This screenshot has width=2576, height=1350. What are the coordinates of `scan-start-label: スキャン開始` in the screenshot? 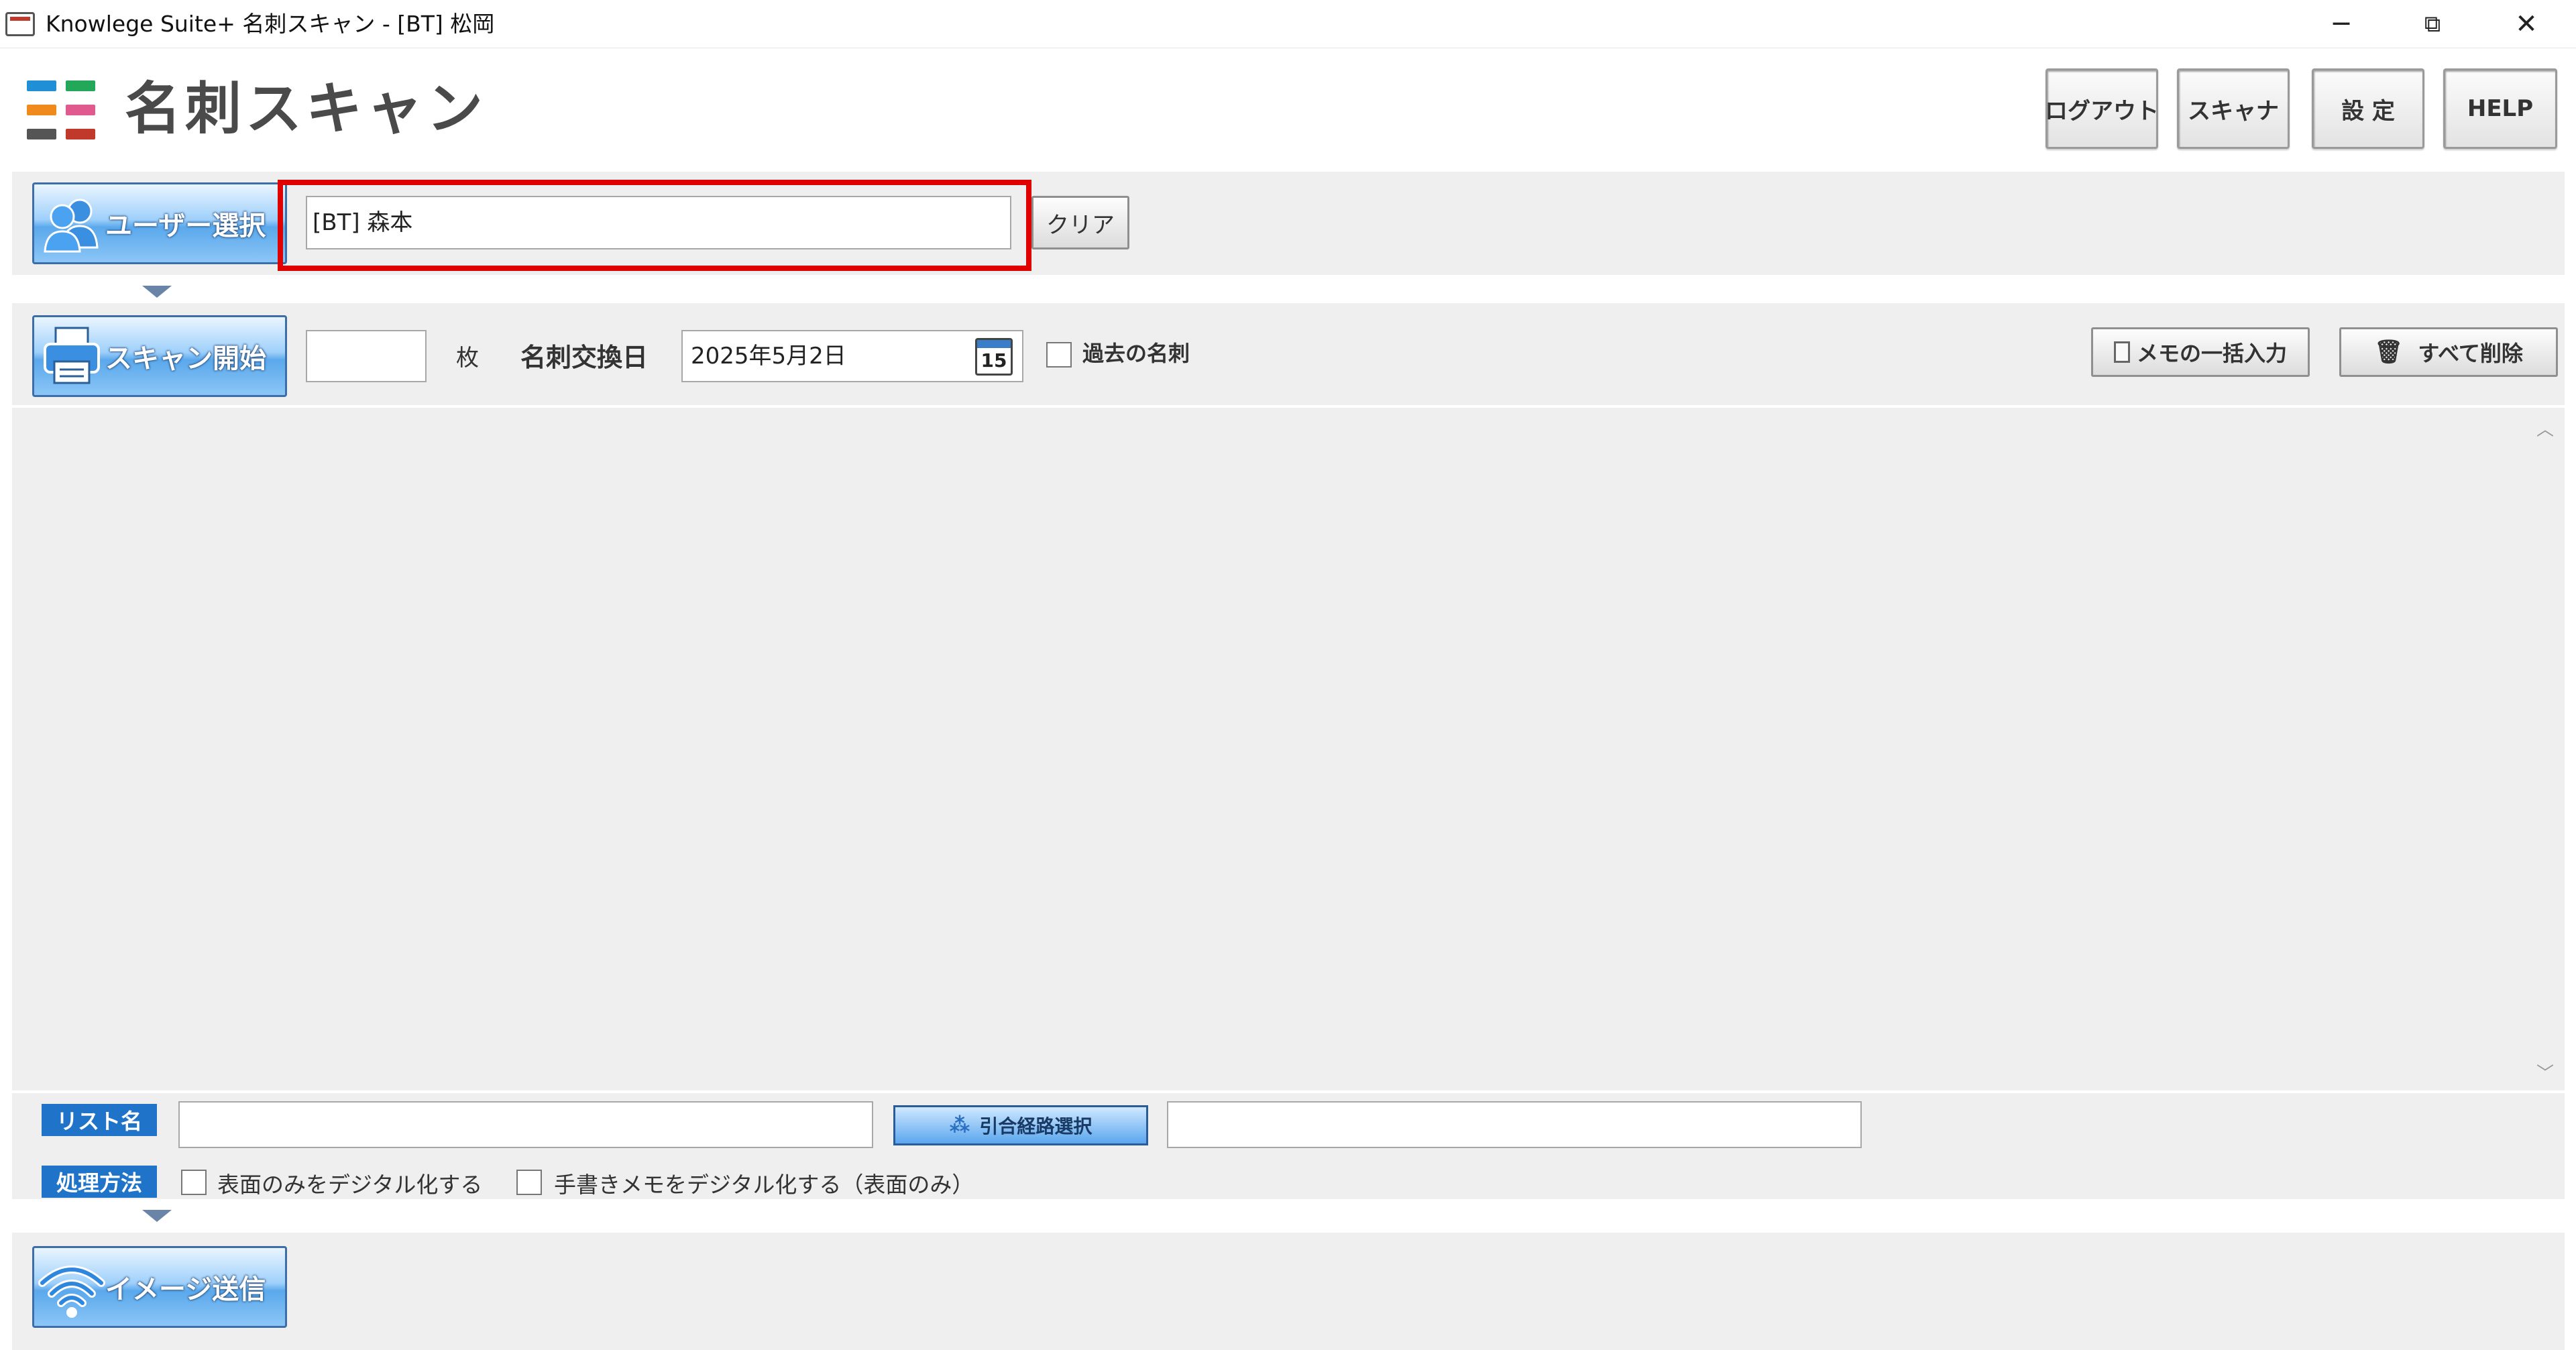 It's located at (185, 358).